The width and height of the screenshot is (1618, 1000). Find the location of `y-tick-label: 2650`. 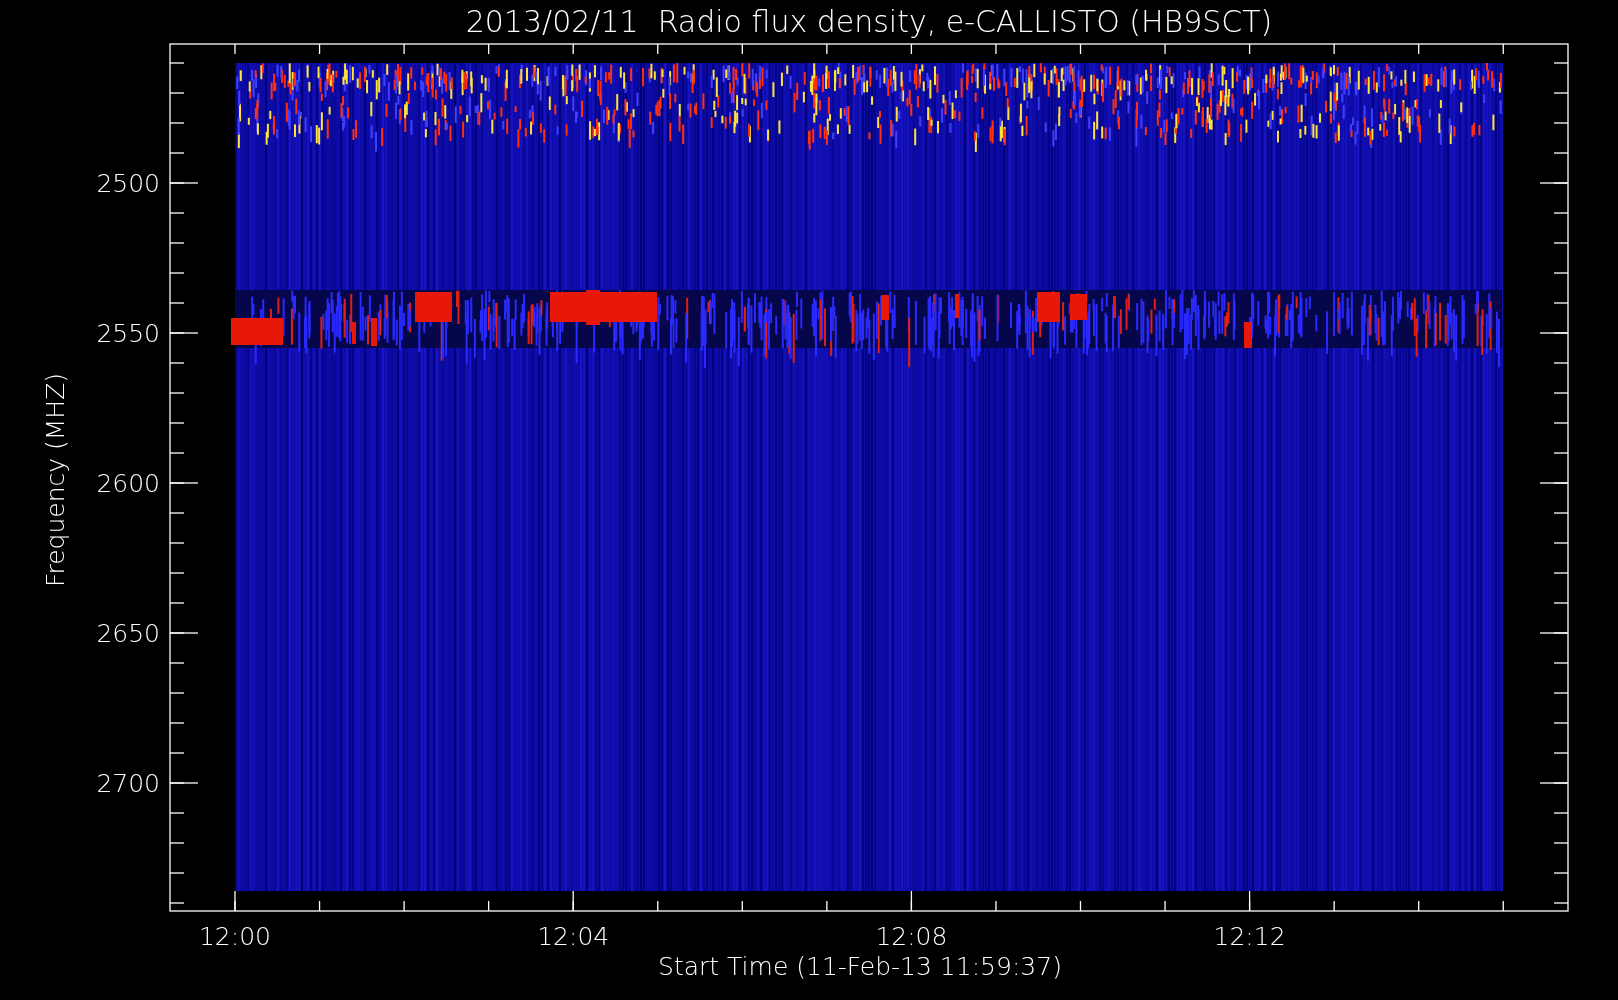

y-tick-label: 2650 is located at coordinates (128, 633).